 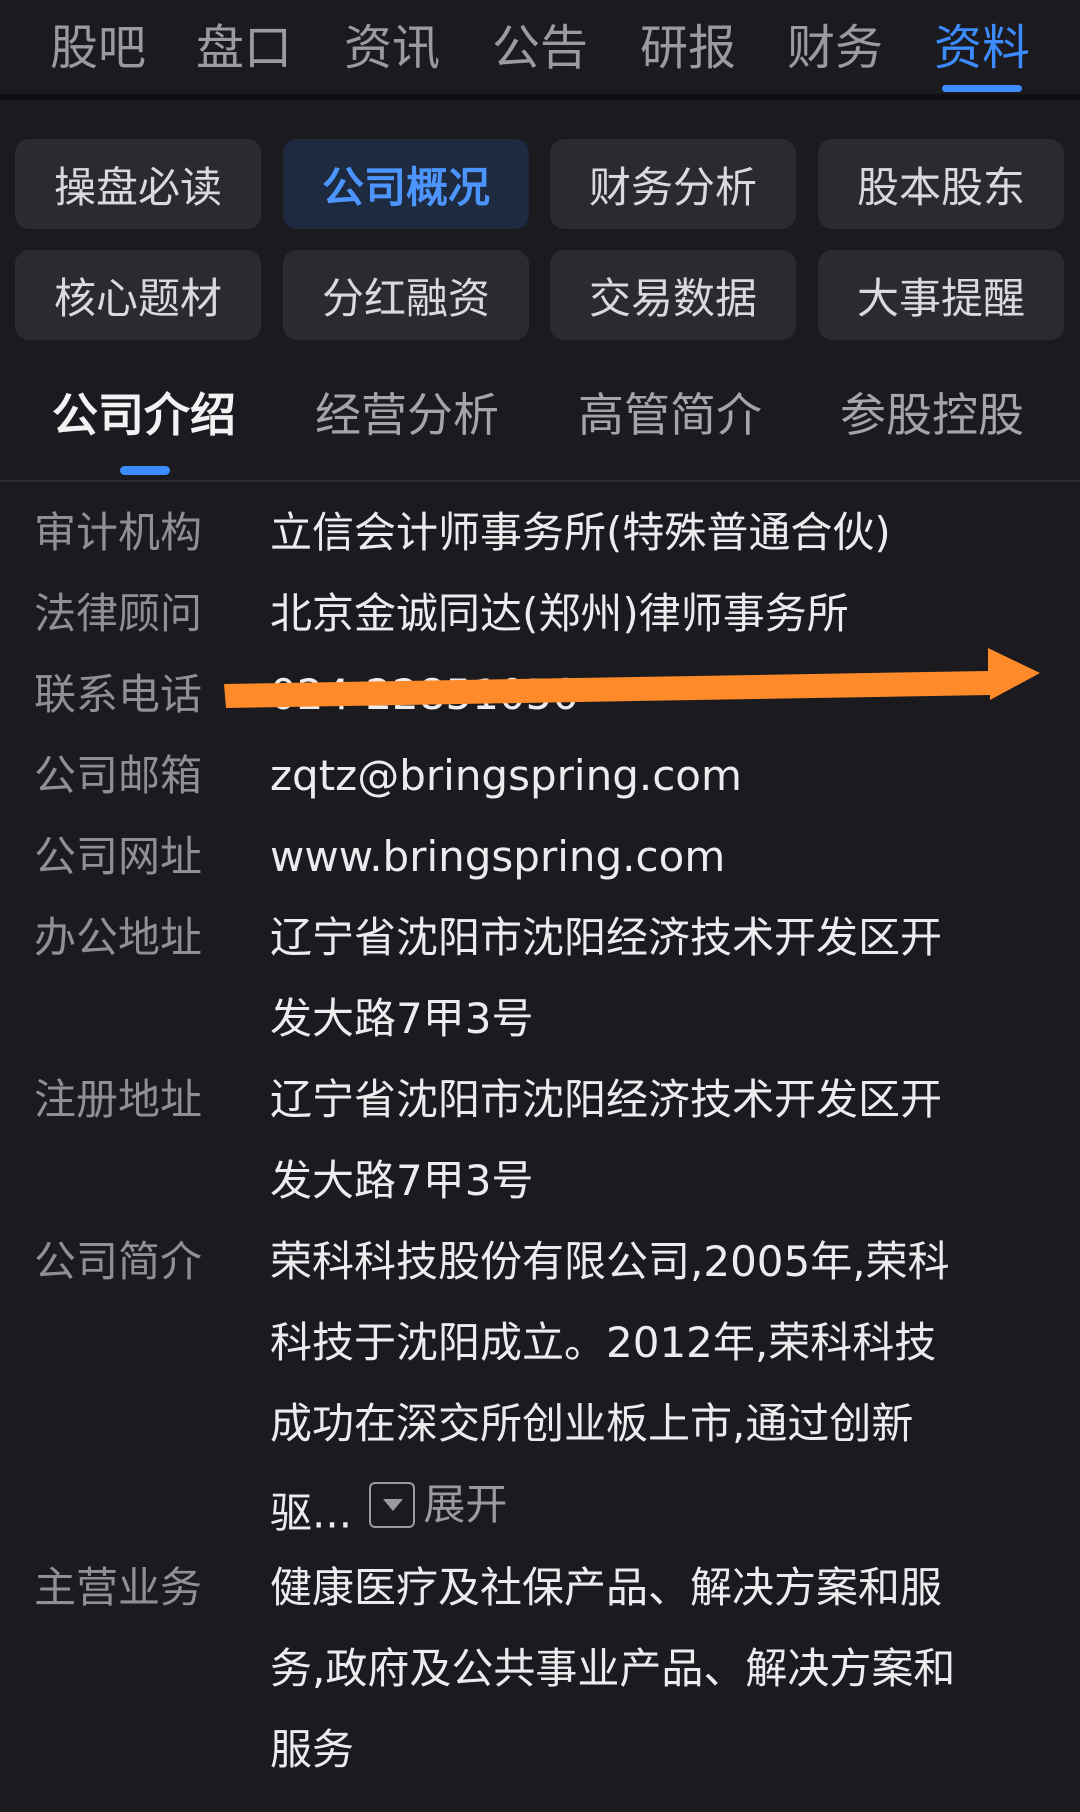 I want to click on audit-label: 审计机构, so click(x=118, y=532).